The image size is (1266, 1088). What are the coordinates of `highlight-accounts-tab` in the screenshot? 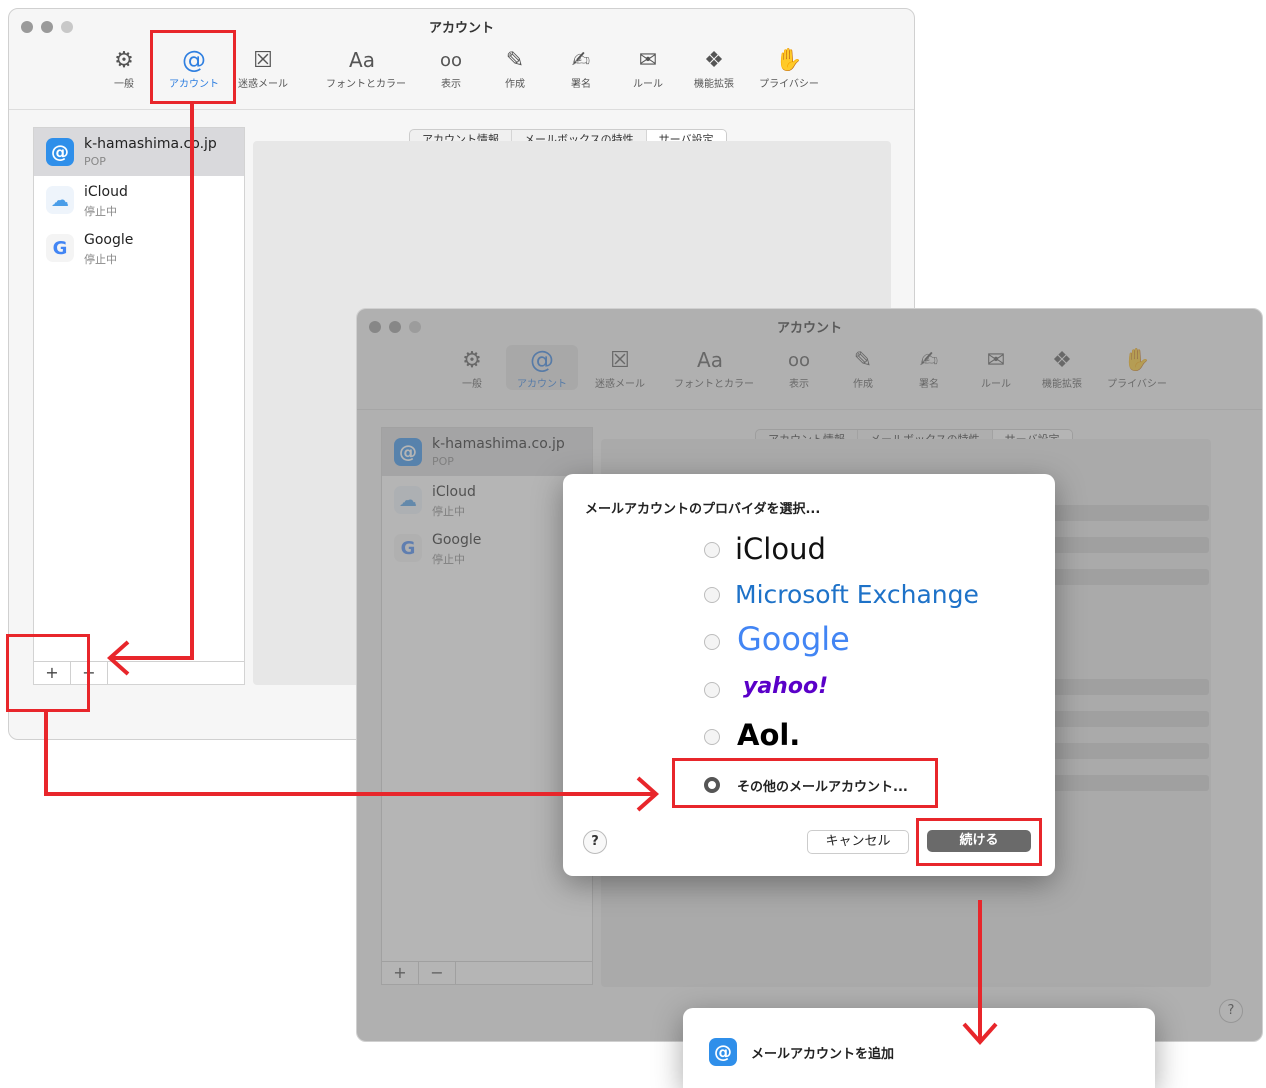 It's located at (193, 67).